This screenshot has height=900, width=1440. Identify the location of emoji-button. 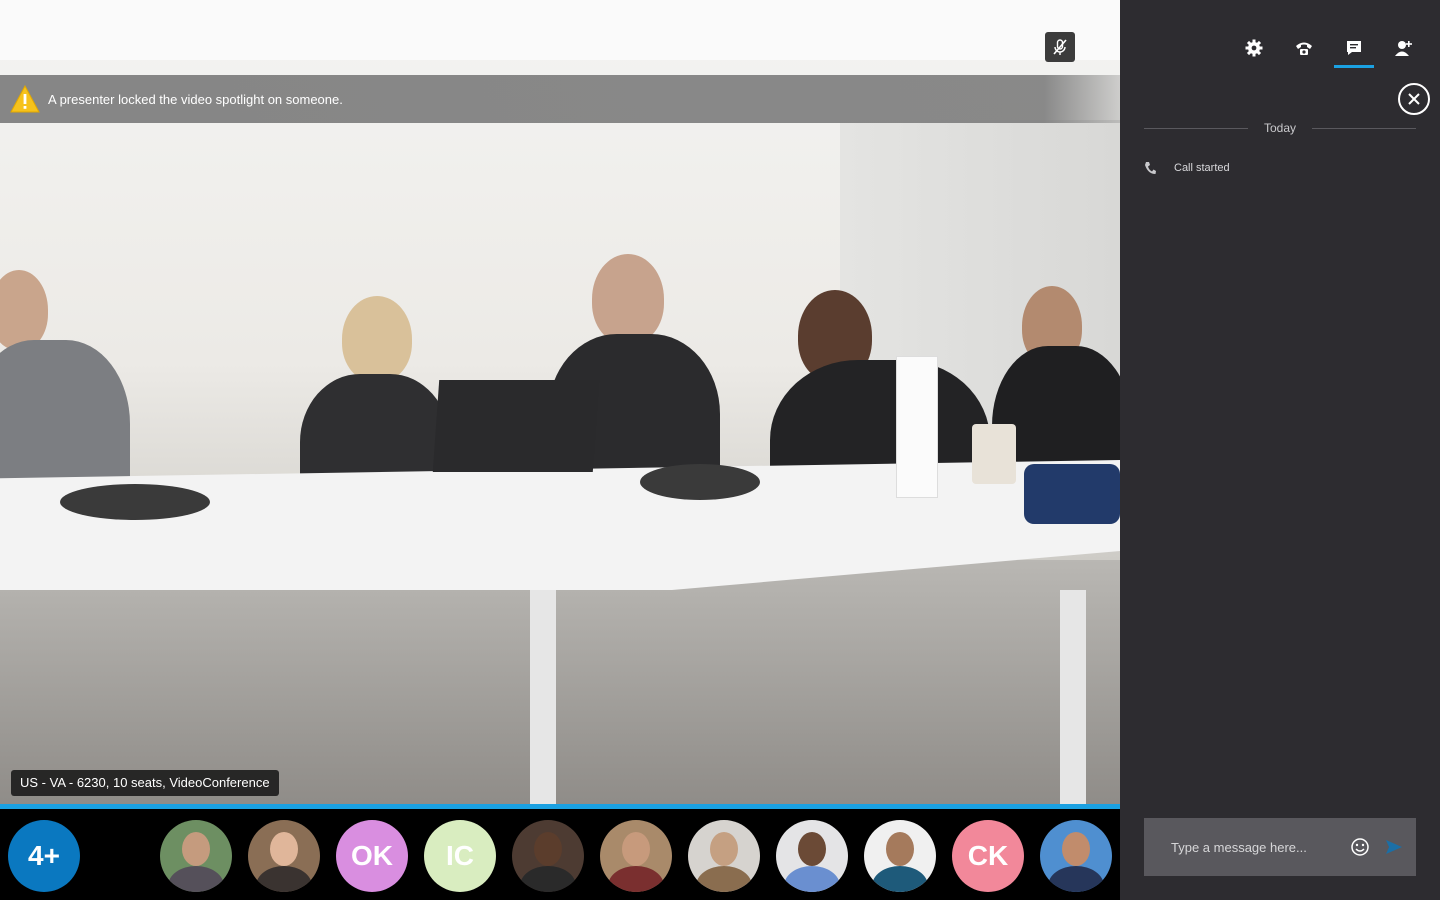
(1360, 847).